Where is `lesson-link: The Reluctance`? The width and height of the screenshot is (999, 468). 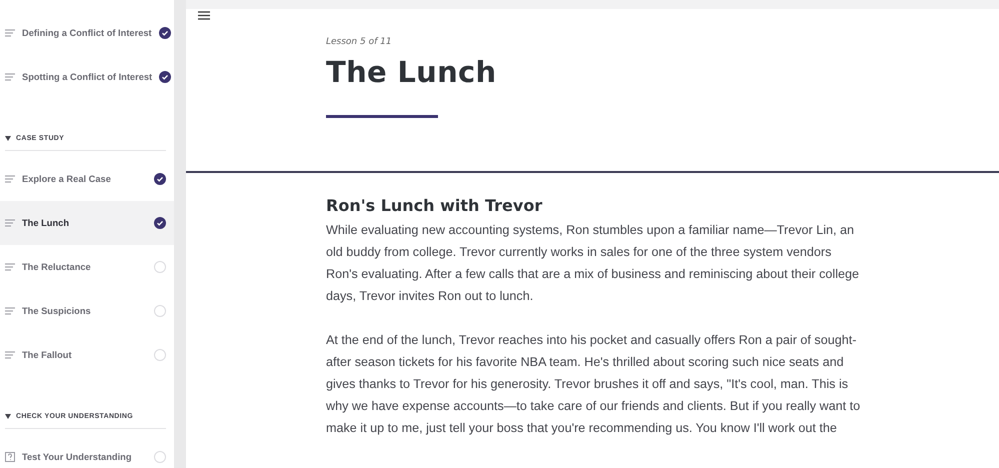
lesson-link: The Reluctance is located at coordinates (84, 267).